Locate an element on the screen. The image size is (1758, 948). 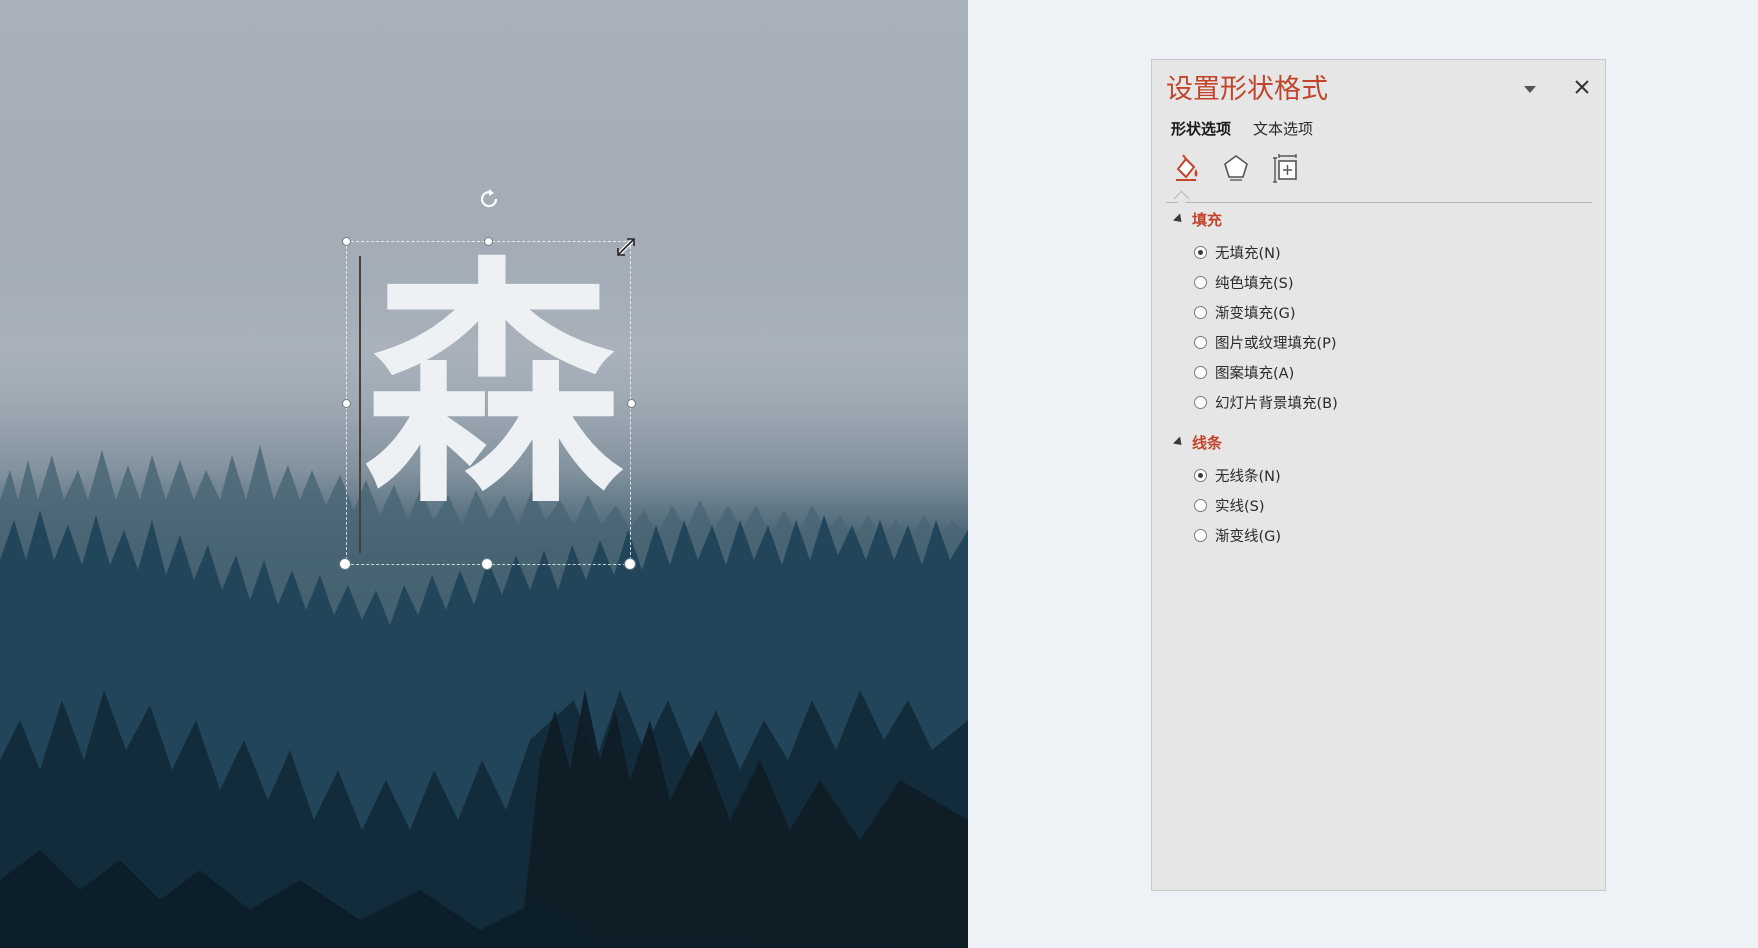
pane-options-dropdown-icon is located at coordinates (1530, 89).